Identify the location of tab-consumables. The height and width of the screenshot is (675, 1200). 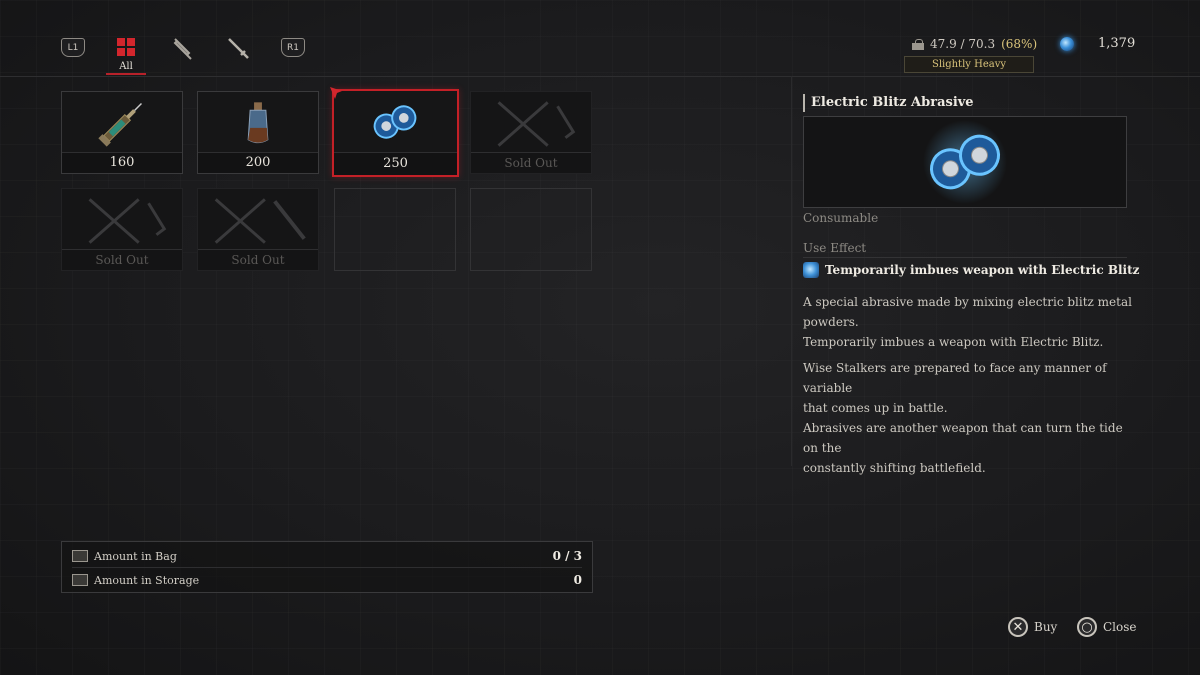
(182, 48).